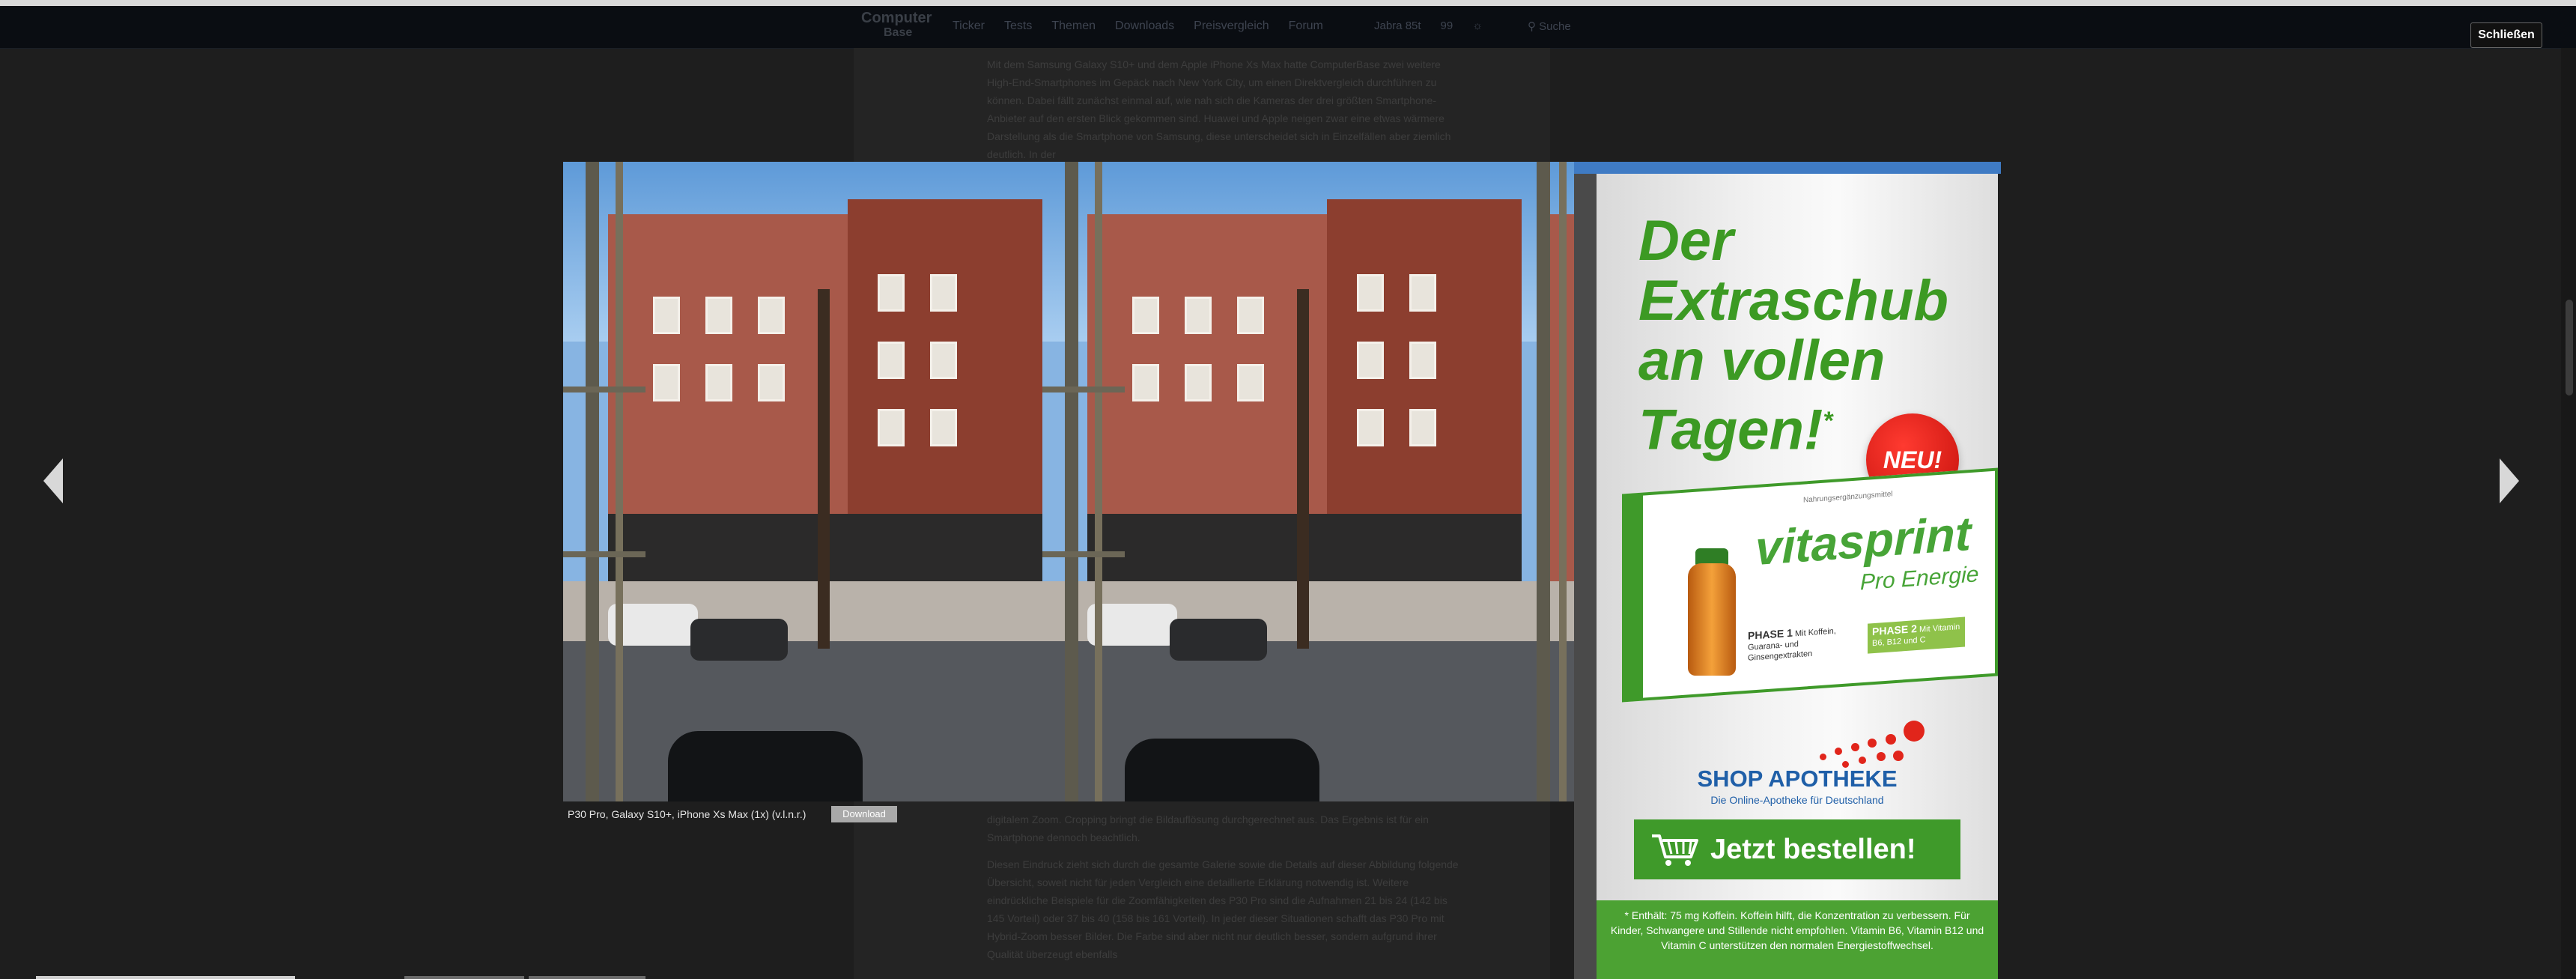  Describe the element at coordinates (1686, 241) in the screenshot. I see `ad-headline-line-1: Der` at that location.